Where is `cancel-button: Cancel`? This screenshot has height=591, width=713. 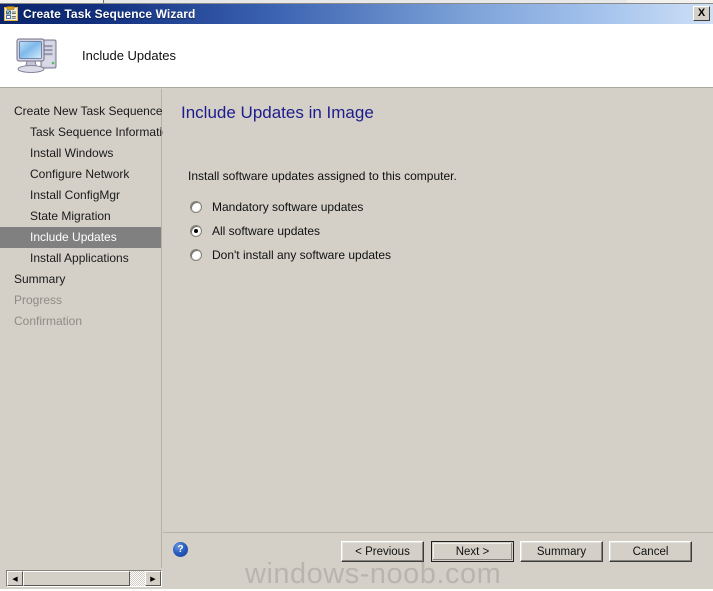 cancel-button: Cancel is located at coordinates (650, 551).